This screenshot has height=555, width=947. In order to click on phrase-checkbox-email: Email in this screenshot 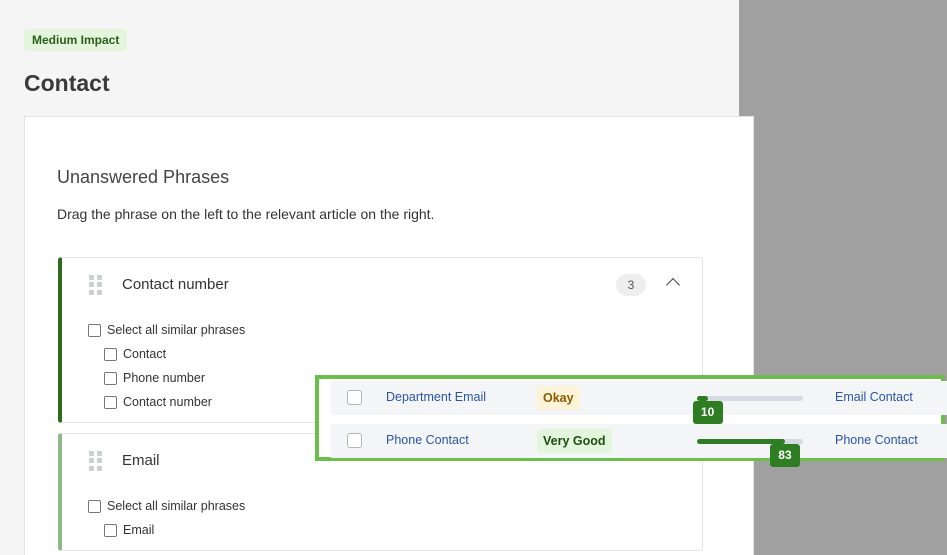, I will do `click(129, 530)`.